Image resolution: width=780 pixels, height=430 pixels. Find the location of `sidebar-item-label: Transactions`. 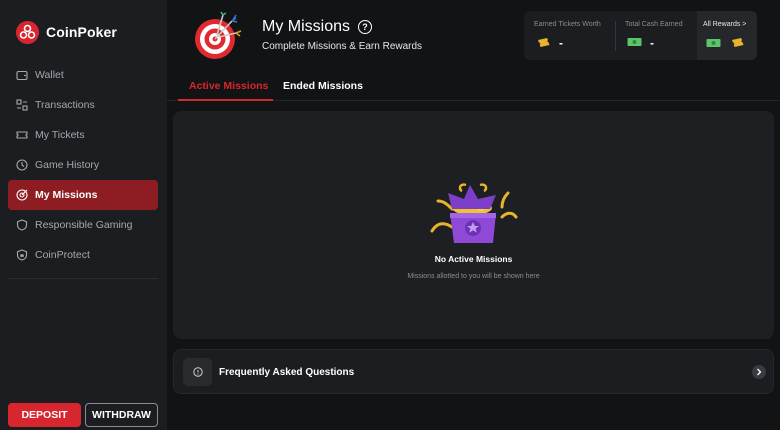

sidebar-item-label: Transactions is located at coordinates (65, 105).